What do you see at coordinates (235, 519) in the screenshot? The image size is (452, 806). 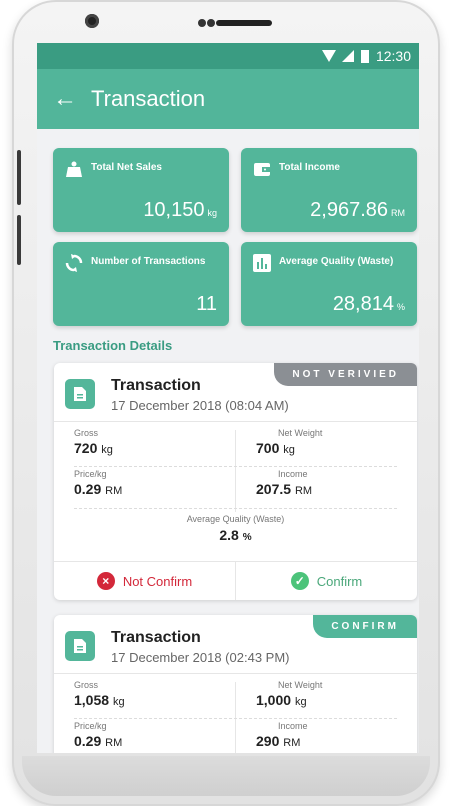 I see `field-label: Average Quality (Waste)` at bounding box center [235, 519].